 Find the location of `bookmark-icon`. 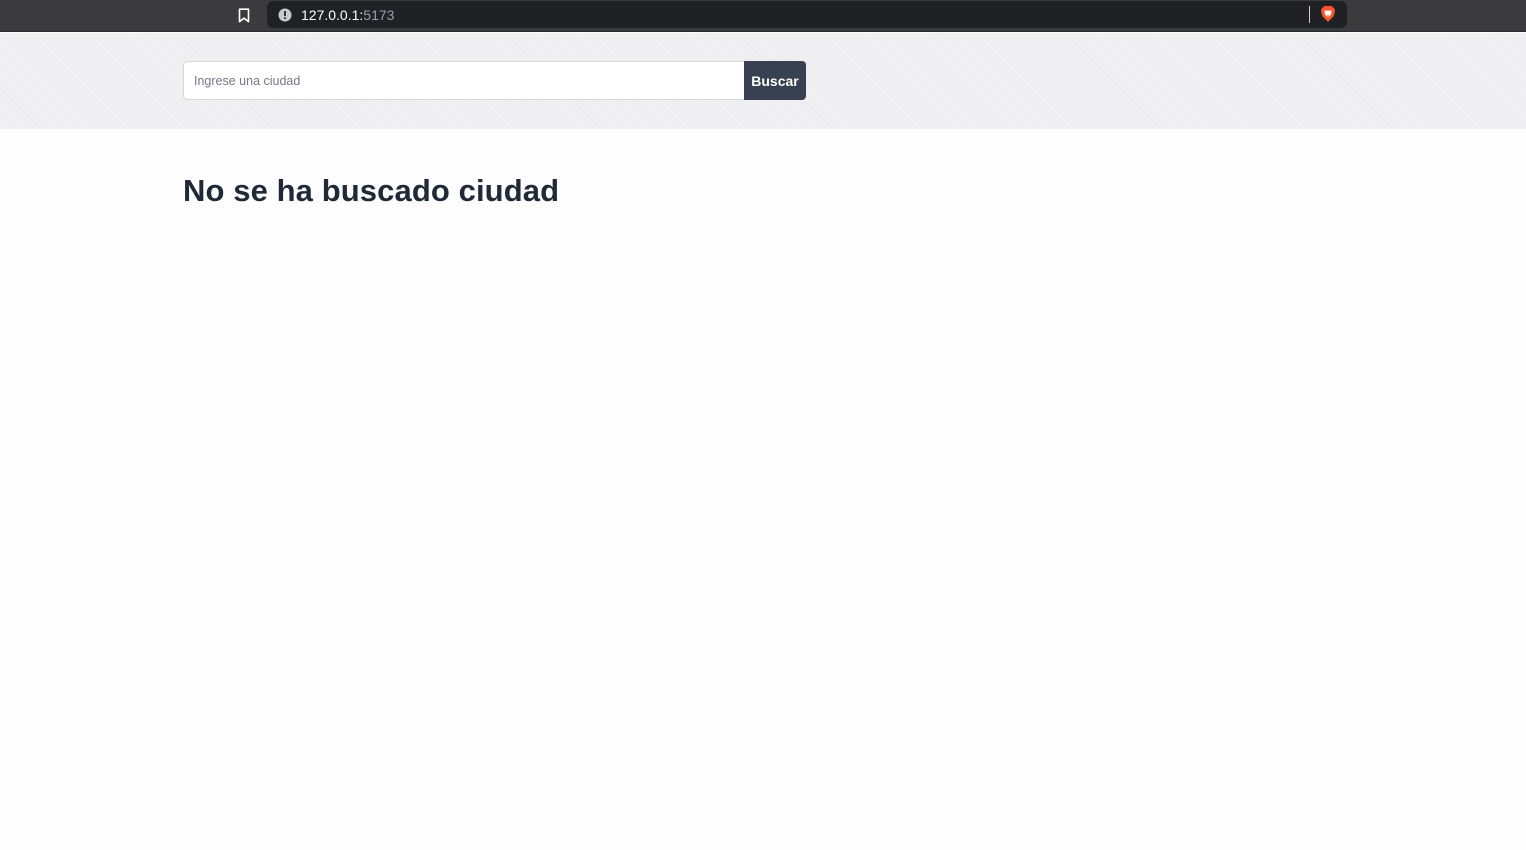

bookmark-icon is located at coordinates (244, 14).